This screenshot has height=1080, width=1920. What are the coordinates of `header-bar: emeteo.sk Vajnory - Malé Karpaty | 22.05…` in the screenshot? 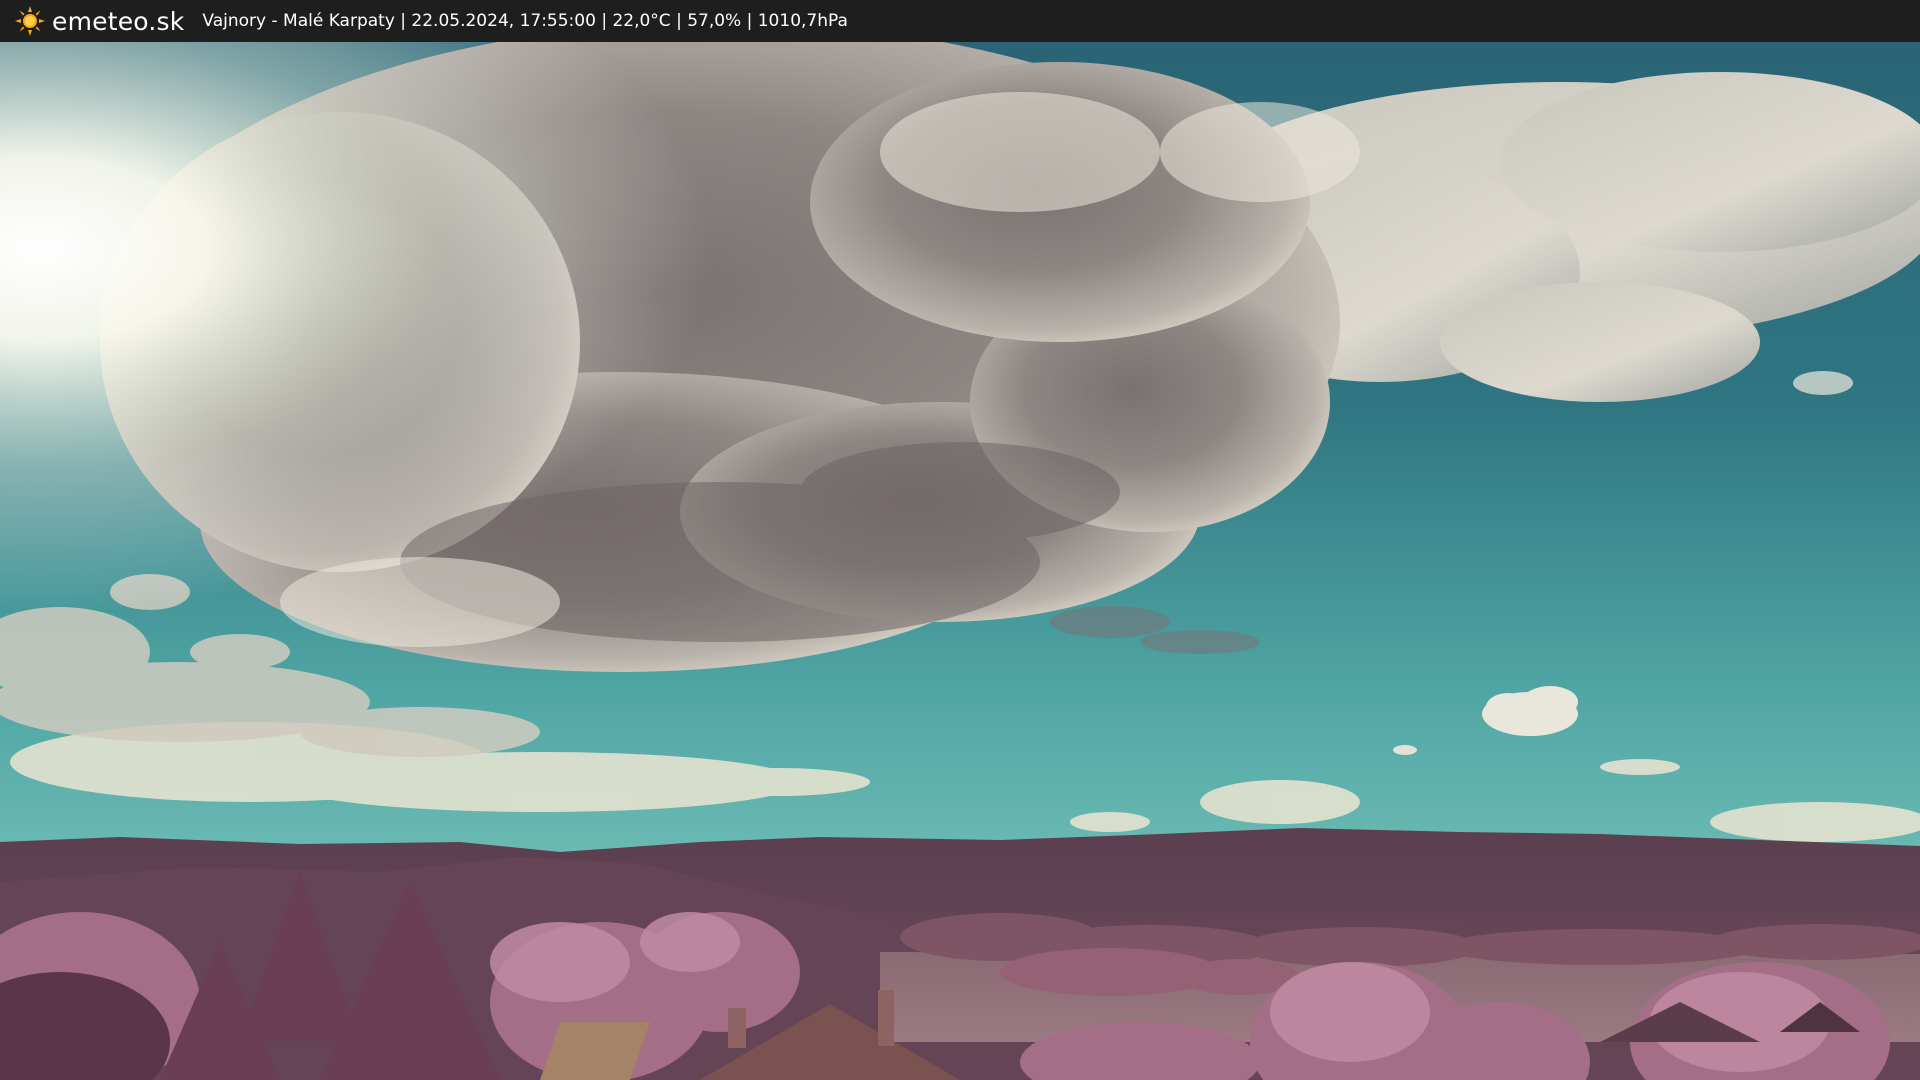 It's located at (960, 21).